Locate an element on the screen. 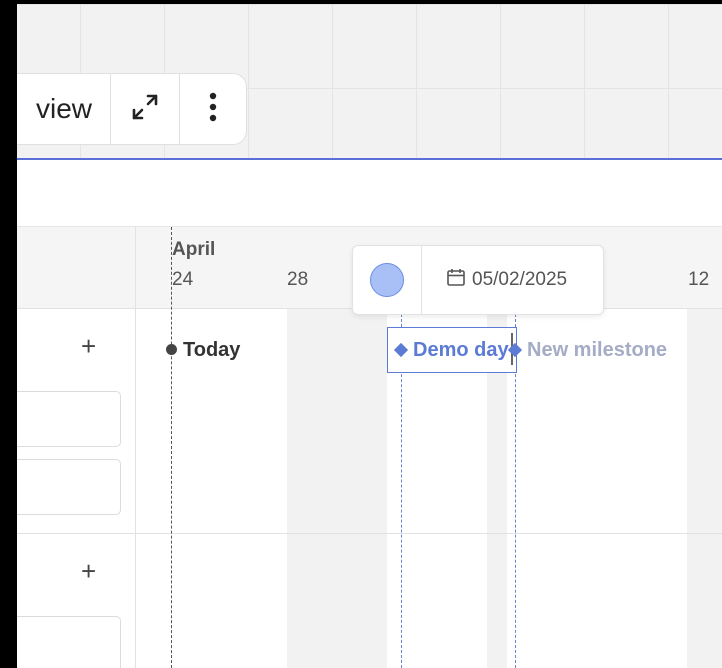 The height and width of the screenshot is (668, 722). color-swatch is located at coordinates (387, 280).